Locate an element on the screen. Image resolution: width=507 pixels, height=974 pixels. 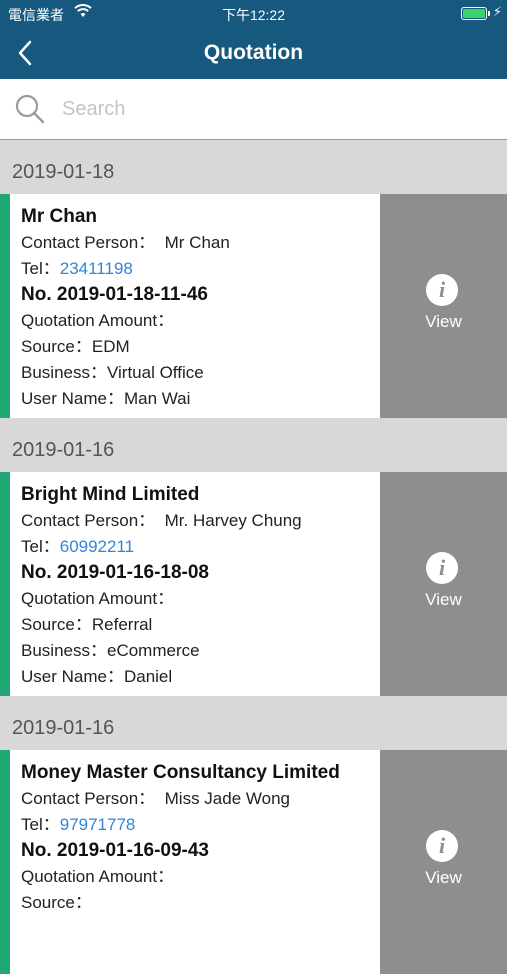
search-bar is located at coordinates (253, 109).